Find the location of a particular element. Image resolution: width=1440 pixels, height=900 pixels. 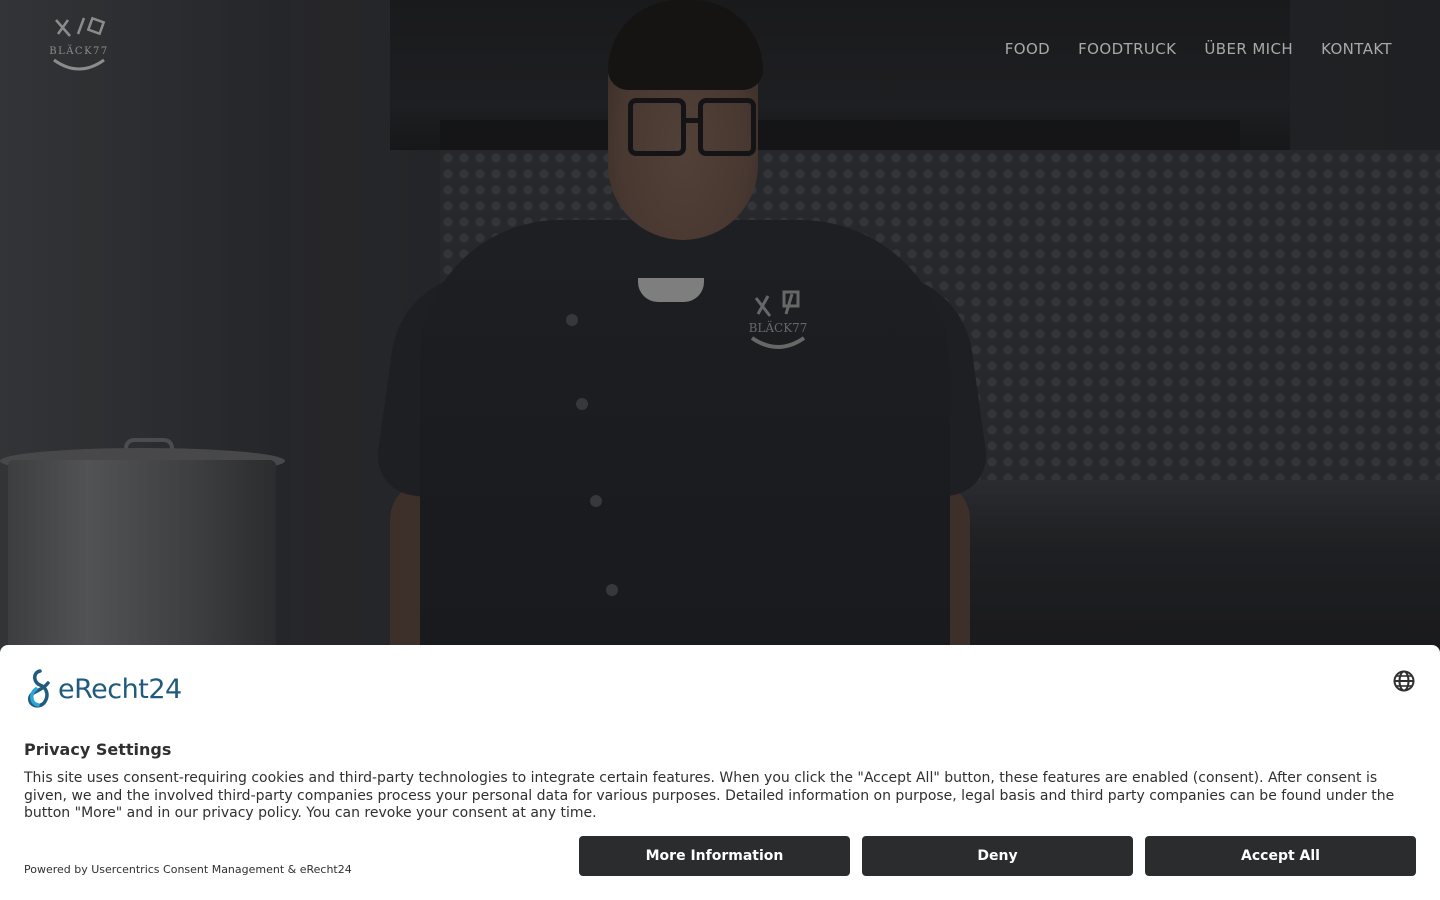

site-header: BLÄCK77 FOOD FOODTRUCK ÜBER MICH KONTAKT is located at coordinates (720, 50).